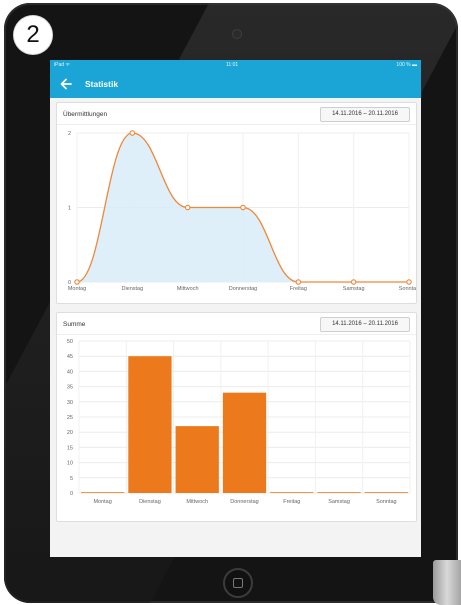 The height and width of the screenshot is (605, 461). Describe the element at coordinates (70, 372) in the screenshot. I see `y-tick-label: 40` at that location.